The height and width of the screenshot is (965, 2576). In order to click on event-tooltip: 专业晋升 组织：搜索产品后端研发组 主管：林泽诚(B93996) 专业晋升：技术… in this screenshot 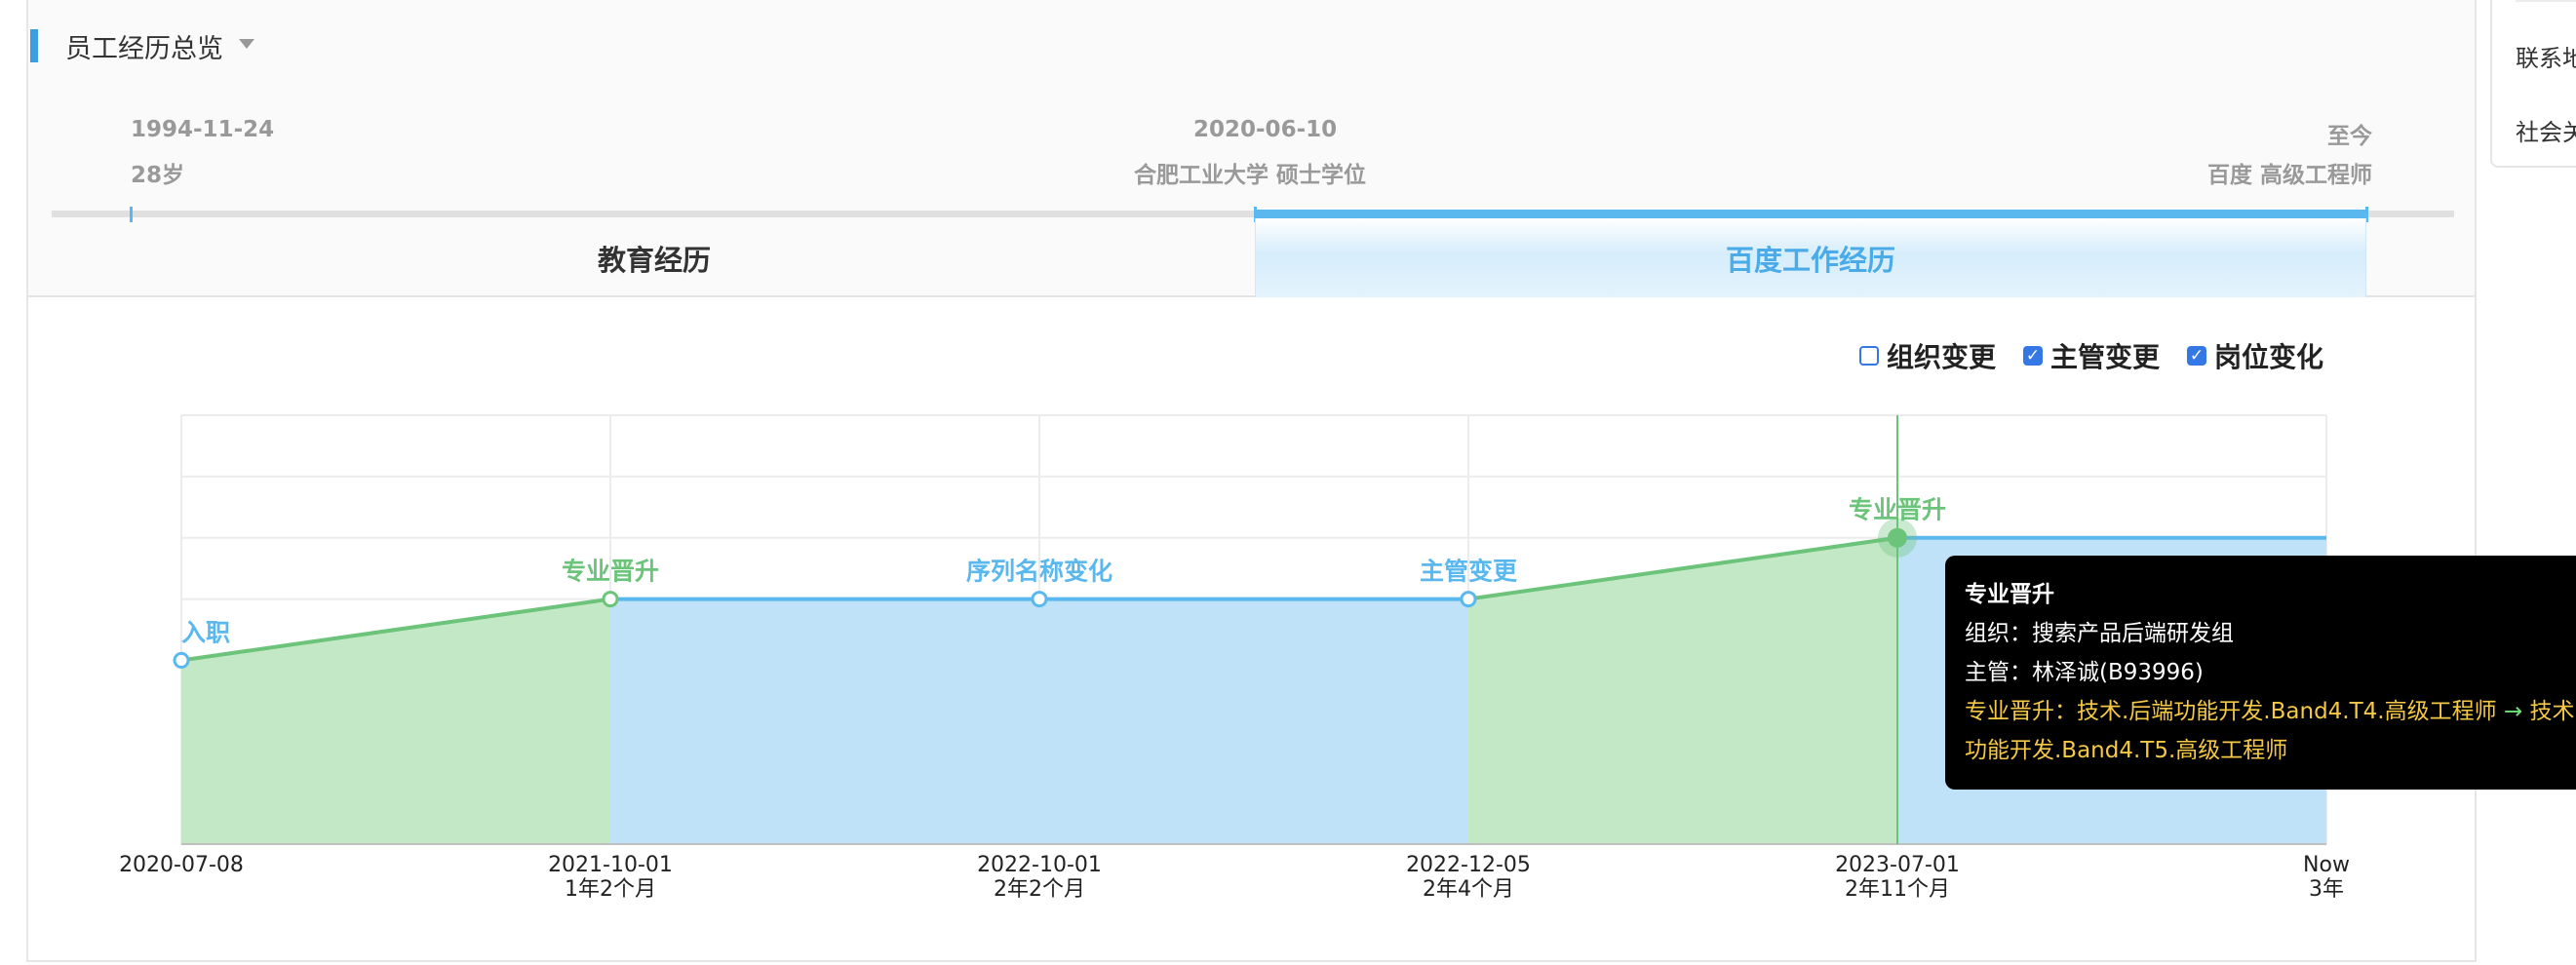, I will do `click(2260, 673)`.